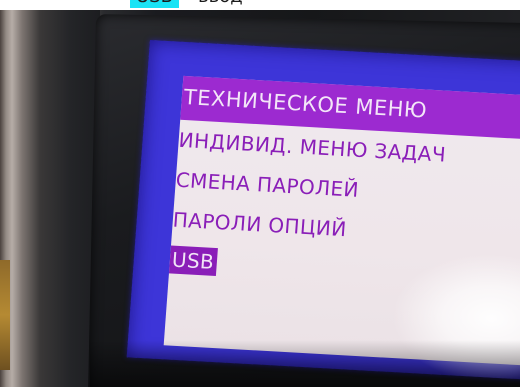  Describe the element at coordinates (267, 184) in the screenshot. I see `menu-item-change-passwords: СМЕНА ПАРОЛЕЙ` at that location.